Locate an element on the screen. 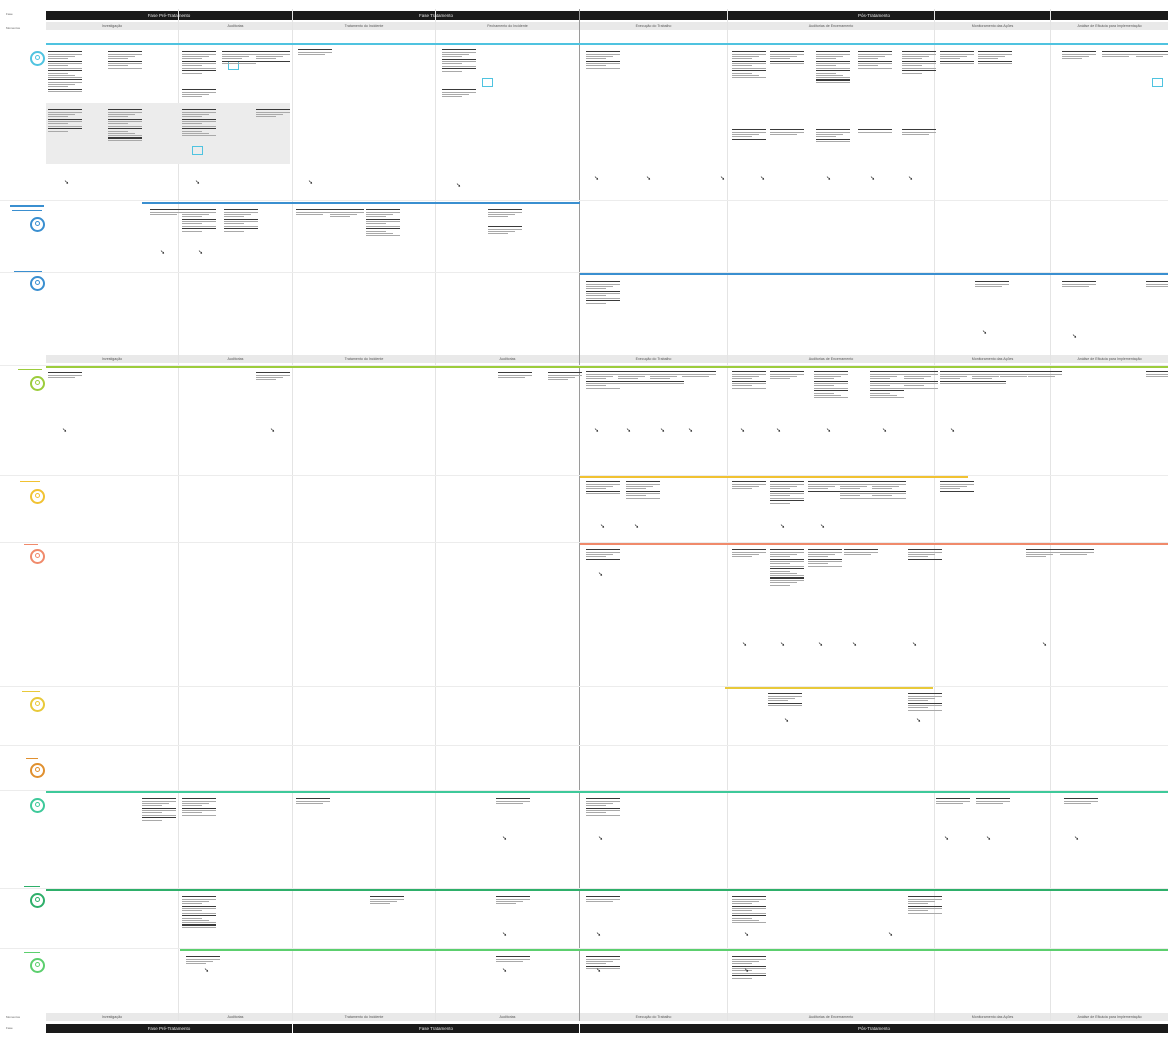 The width and height of the screenshot is (1168, 1037). stage-bottom-5: Execução do Trabalho is located at coordinates (653, 1017).